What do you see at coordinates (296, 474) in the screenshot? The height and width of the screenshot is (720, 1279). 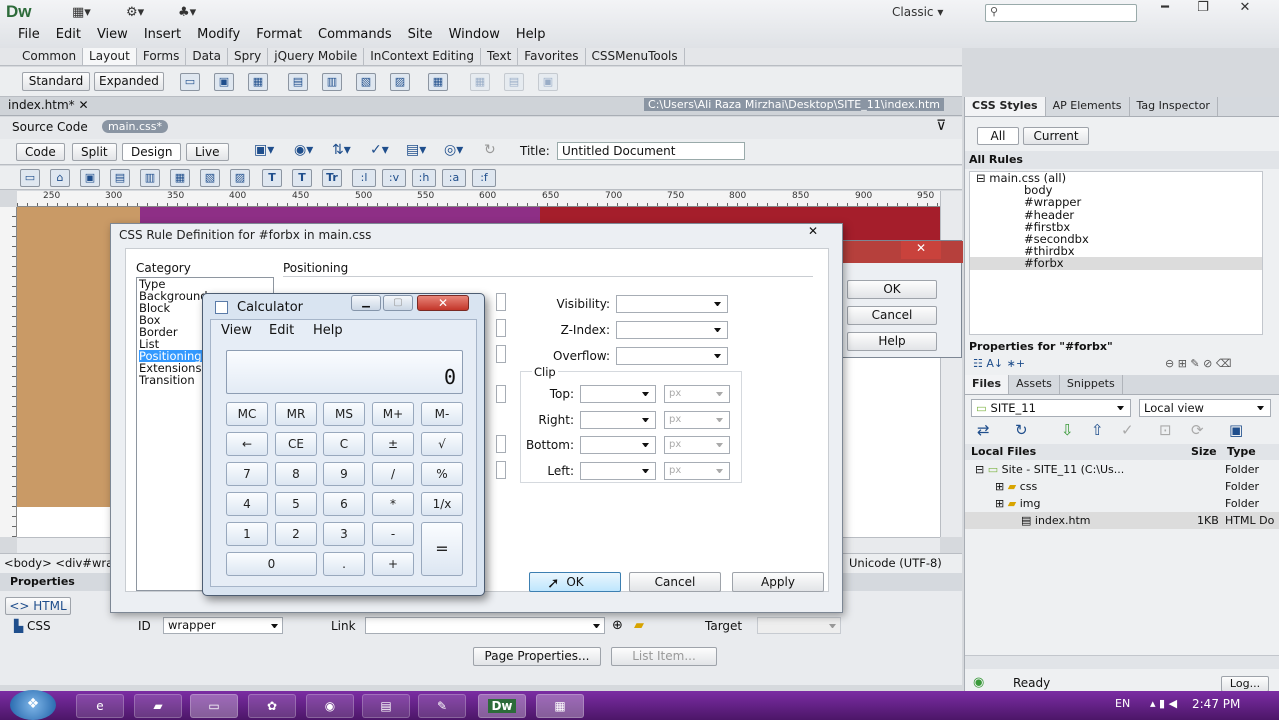 I see `calc-key-8: 8` at bounding box center [296, 474].